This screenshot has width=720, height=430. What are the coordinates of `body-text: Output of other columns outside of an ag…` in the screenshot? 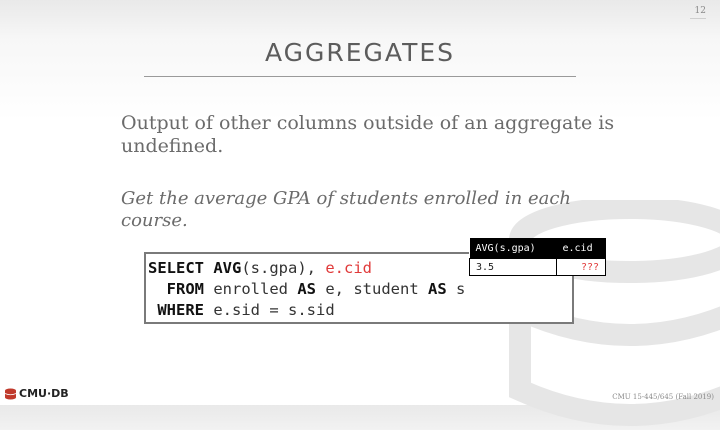 It's located at (368, 134).